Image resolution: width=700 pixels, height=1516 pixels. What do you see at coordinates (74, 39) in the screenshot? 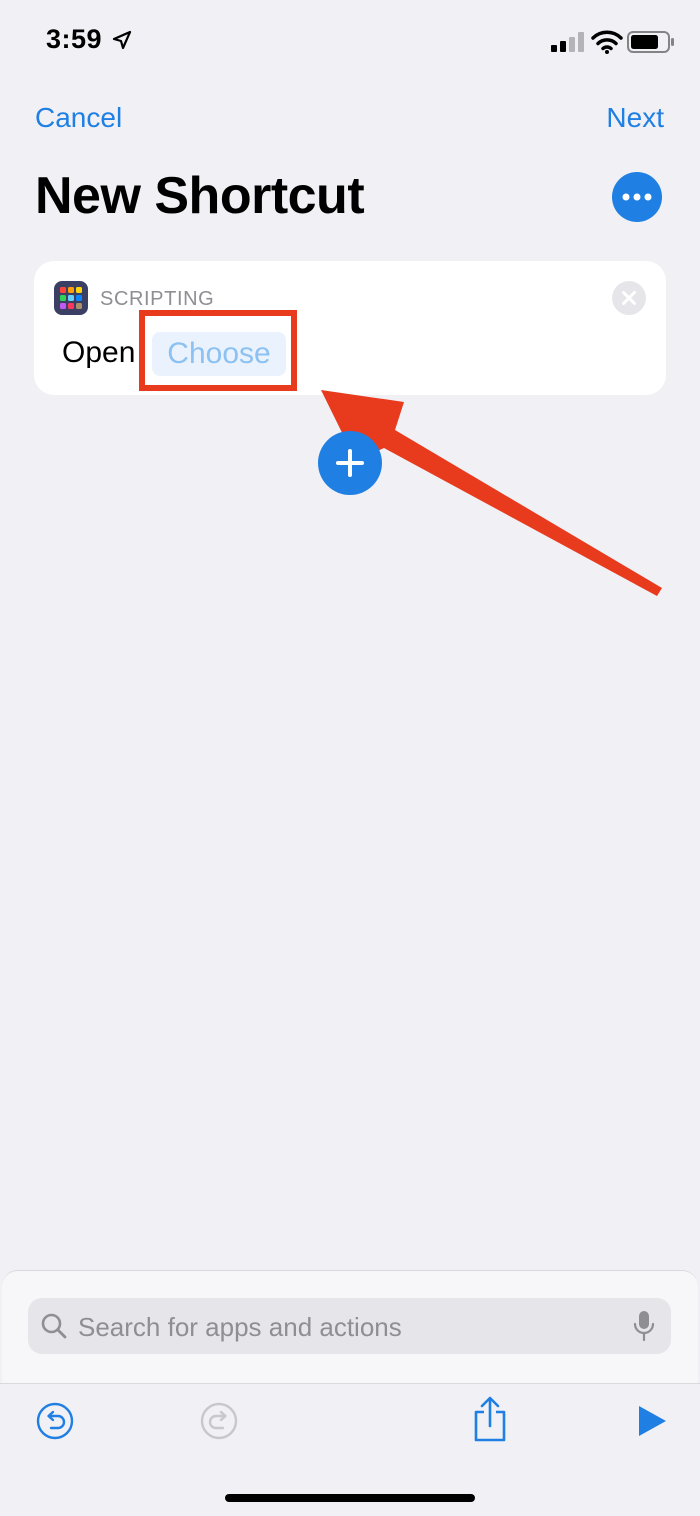
I see `status-time: 3:59` at bounding box center [74, 39].